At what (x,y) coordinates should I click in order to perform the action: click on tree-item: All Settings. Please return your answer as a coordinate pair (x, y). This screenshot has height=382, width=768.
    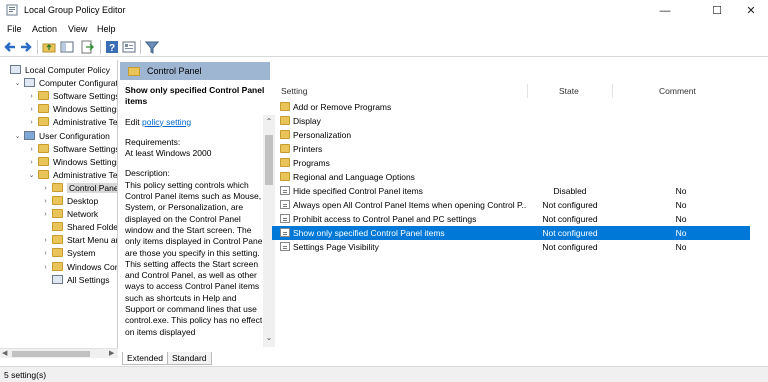
    Looking at the image, I should click on (81, 280).